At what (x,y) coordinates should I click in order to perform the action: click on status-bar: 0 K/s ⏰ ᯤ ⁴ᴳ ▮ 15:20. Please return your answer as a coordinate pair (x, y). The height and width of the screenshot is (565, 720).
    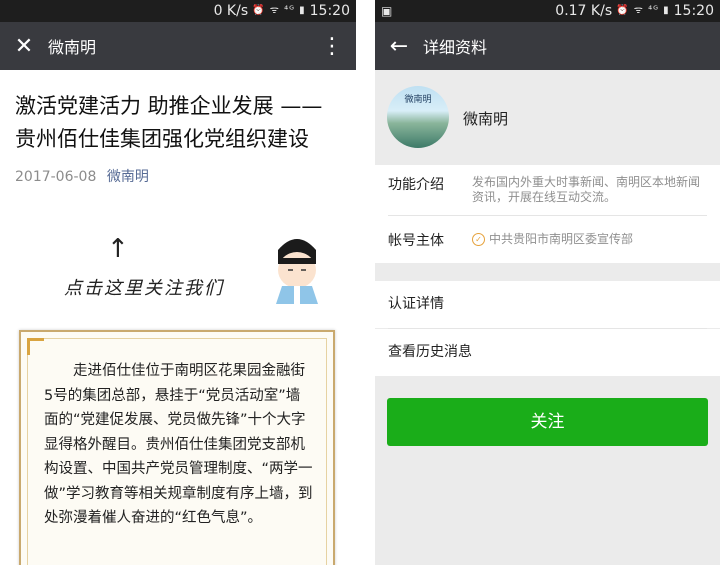
    Looking at the image, I should click on (178, 11).